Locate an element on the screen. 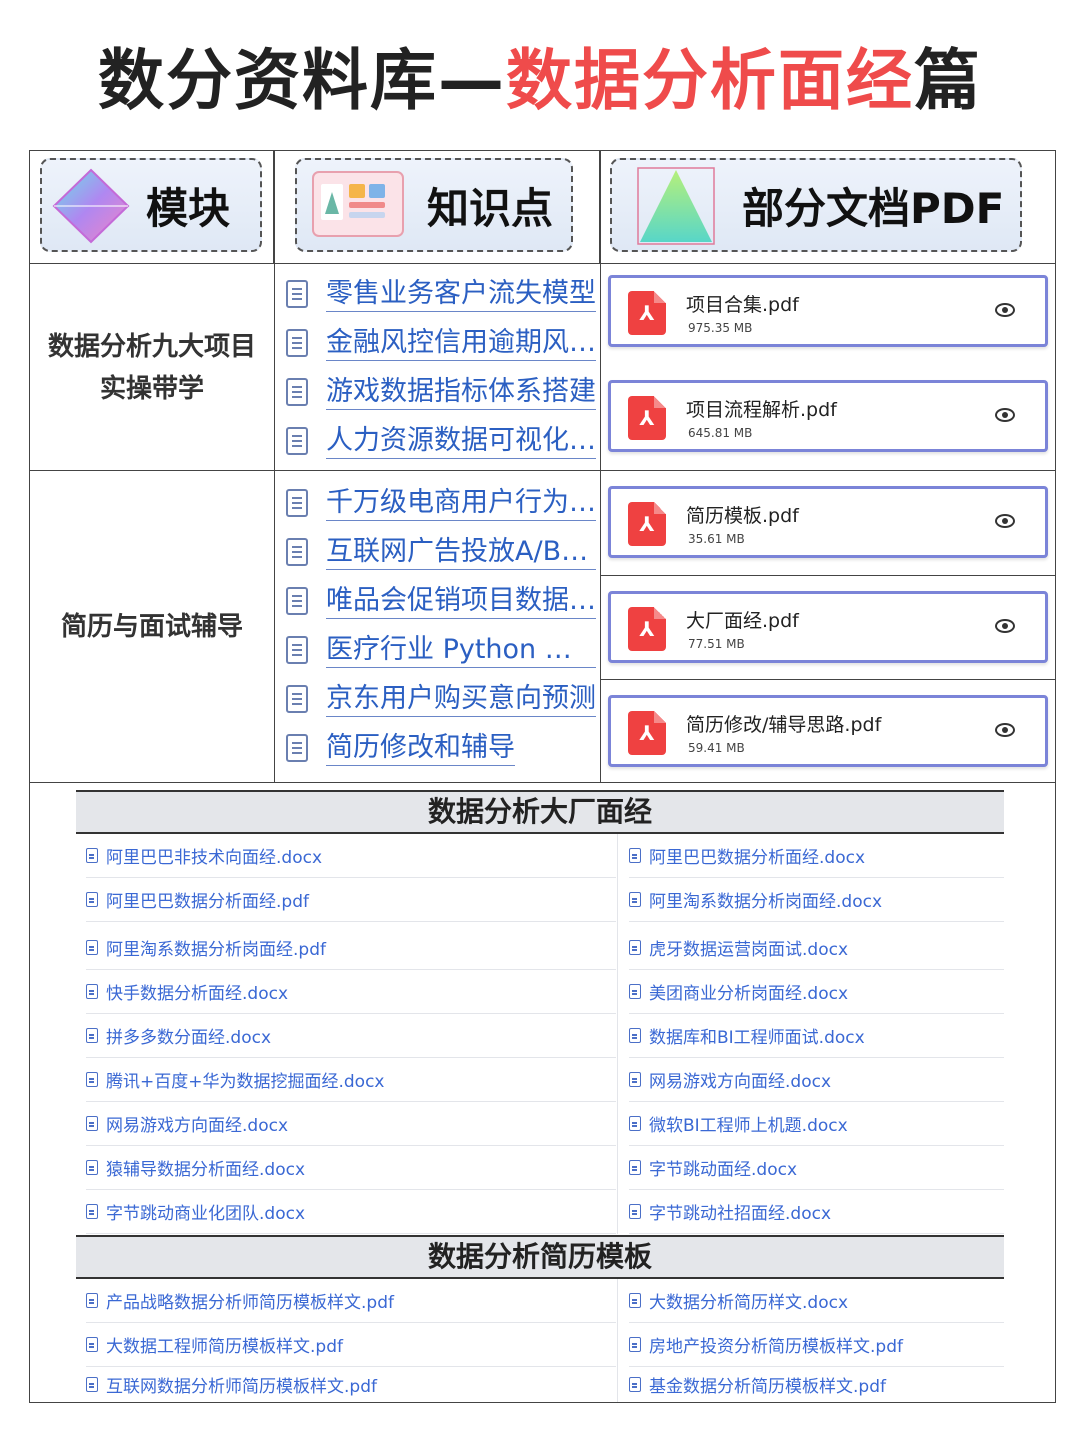 This screenshot has height=1439, width=1080. header-cell-pdf: 部分文档PDF is located at coordinates (827, 207).